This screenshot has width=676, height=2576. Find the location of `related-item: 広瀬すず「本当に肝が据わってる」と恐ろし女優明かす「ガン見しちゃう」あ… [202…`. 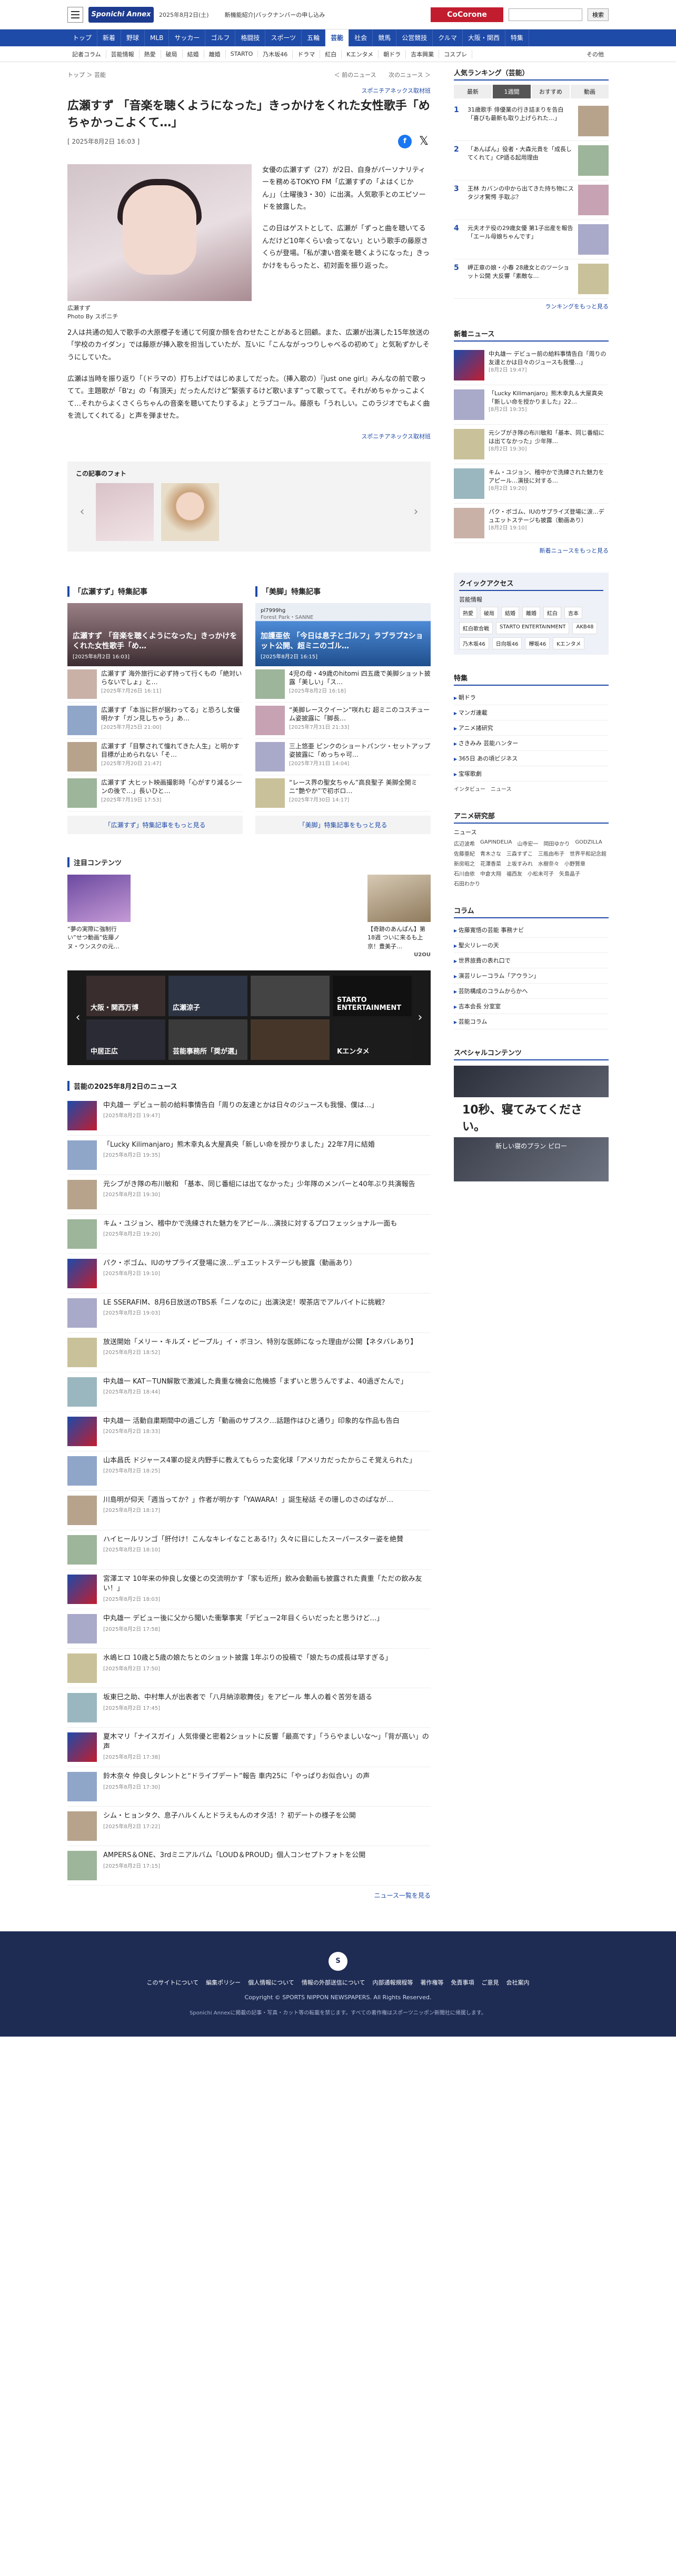

related-item: 広瀬すず「本当に肝が据わってる」と恐ろし女優明かす「ガン見しちゃう」あ… [202… is located at coordinates (155, 721).